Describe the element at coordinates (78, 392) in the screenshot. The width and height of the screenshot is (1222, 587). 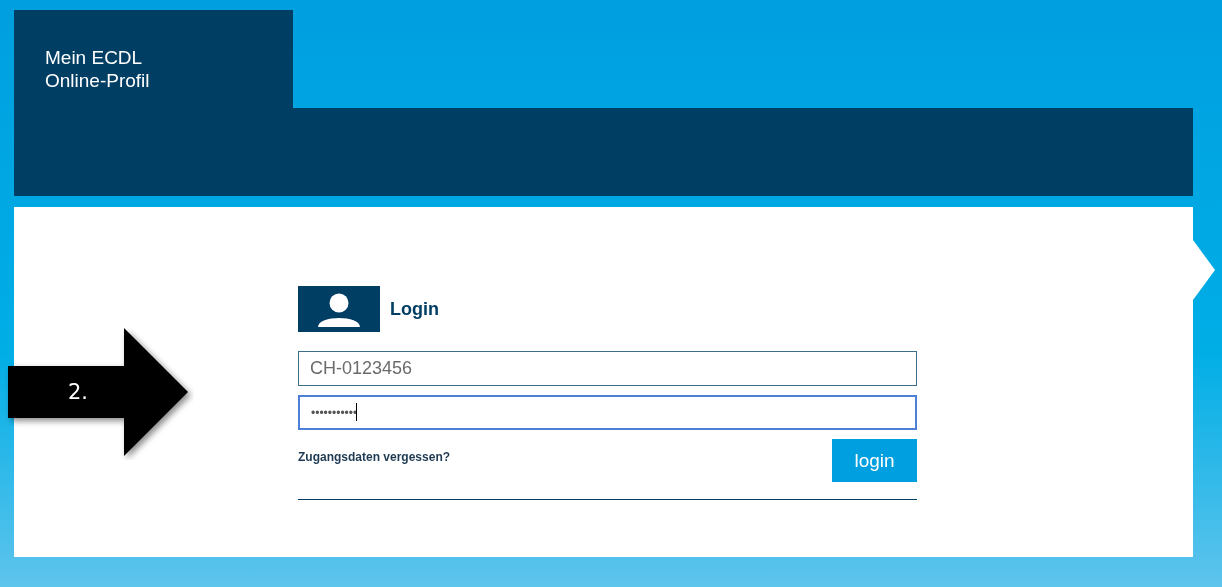
I see `step-number: 2.` at that location.